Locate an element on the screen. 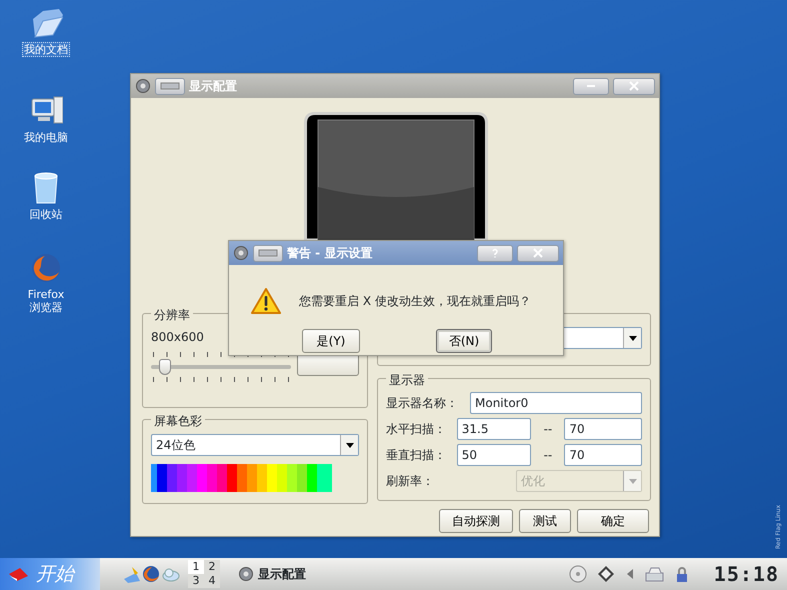 The image size is (787, 590). disc-icon is located at coordinates (577, 574).